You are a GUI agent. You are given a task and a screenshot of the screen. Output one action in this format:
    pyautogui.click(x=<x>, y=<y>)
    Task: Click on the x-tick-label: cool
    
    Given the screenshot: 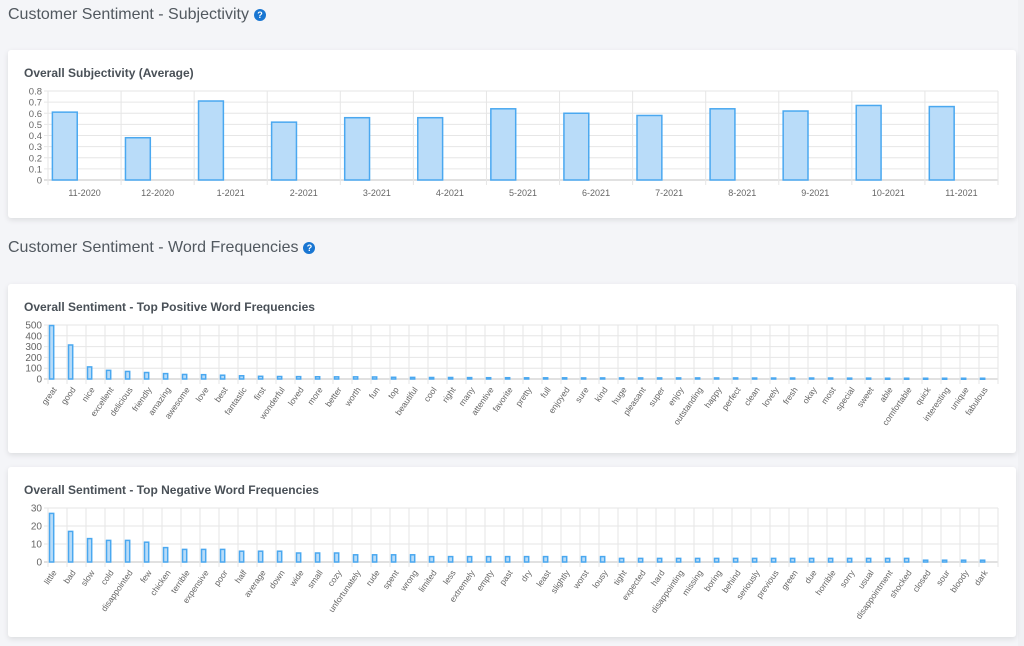 What is the action you would take?
    pyautogui.click(x=430, y=394)
    